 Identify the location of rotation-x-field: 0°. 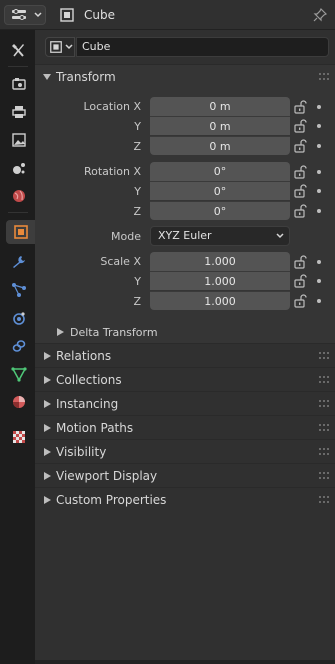
(220, 171).